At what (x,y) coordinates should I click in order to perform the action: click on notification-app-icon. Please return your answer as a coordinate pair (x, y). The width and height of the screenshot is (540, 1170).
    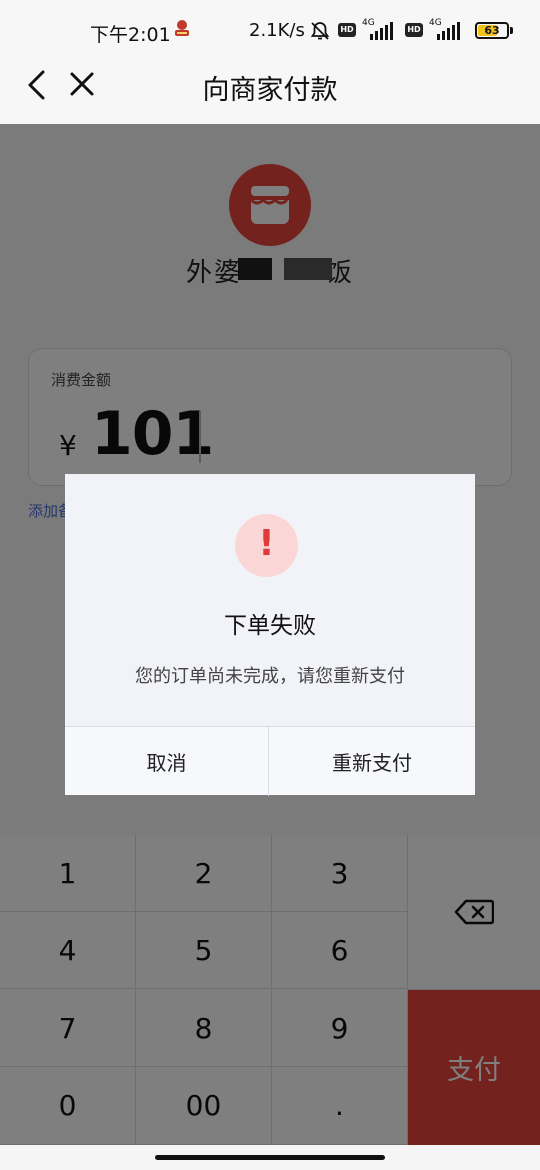
    Looking at the image, I should click on (182, 28).